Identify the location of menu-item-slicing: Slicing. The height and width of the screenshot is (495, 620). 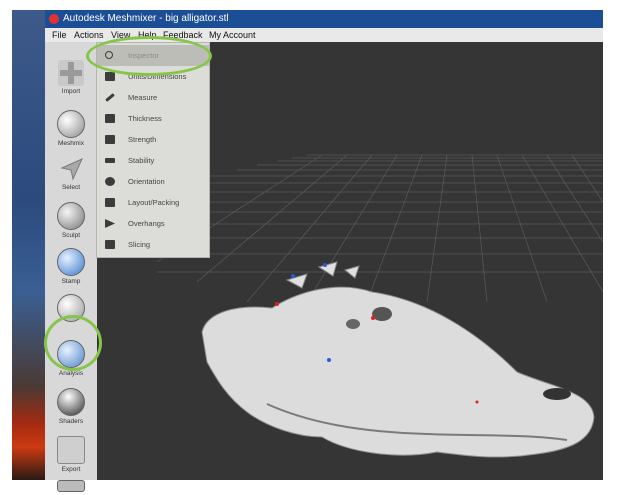
(153, 244).